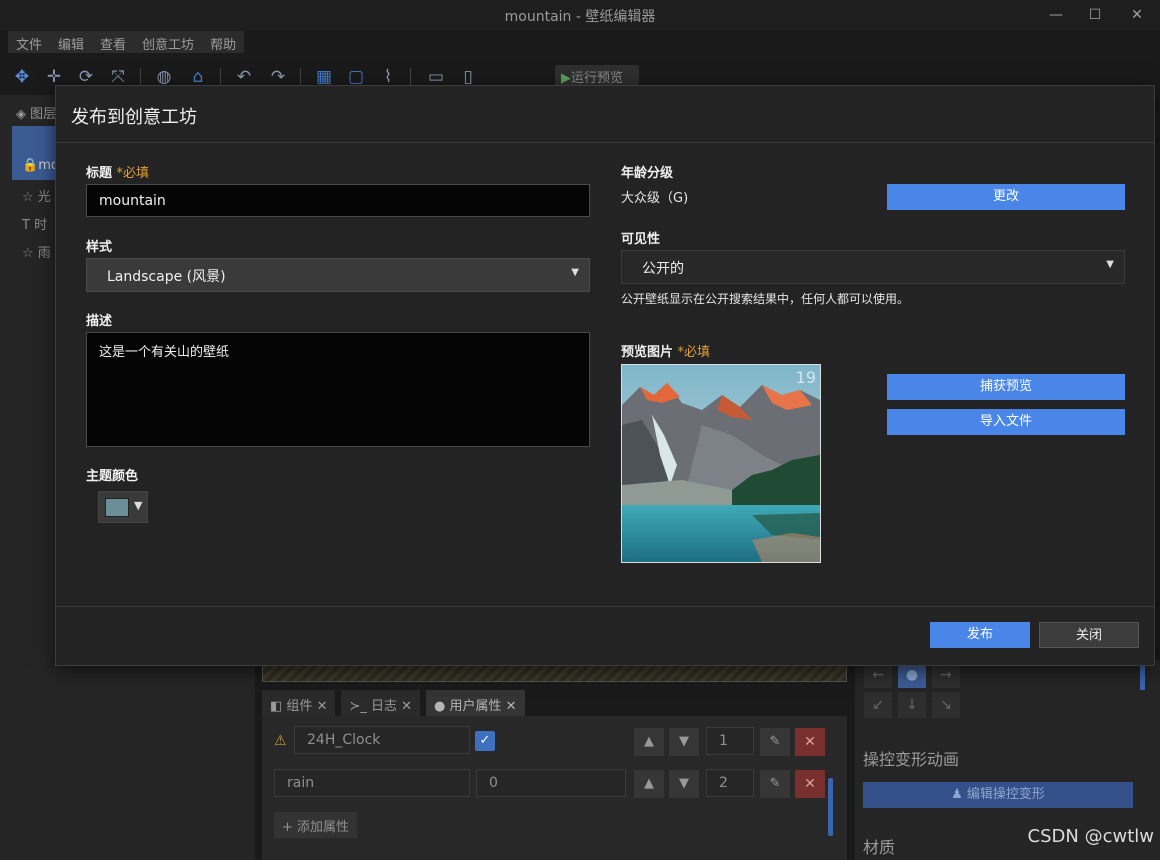 The height and width of the screenshot is (860, 1160). I want to click on user-icon: ●, so click(442, 706).